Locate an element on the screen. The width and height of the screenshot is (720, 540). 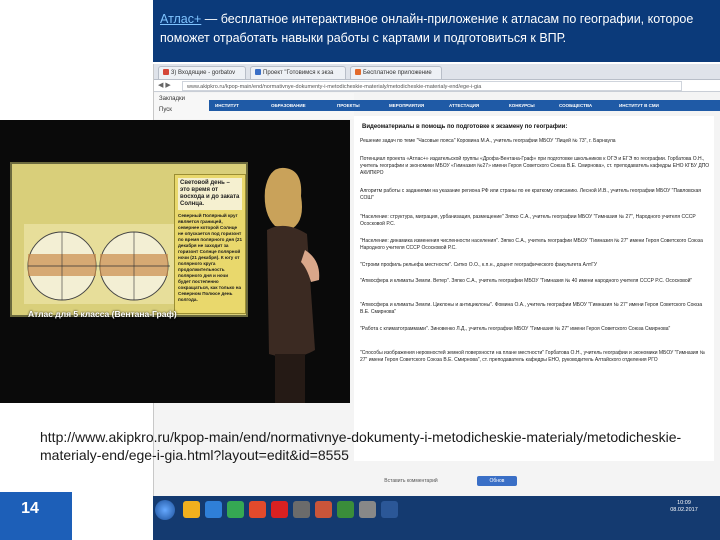
start-button-icon is located at coordinates (165, 510).